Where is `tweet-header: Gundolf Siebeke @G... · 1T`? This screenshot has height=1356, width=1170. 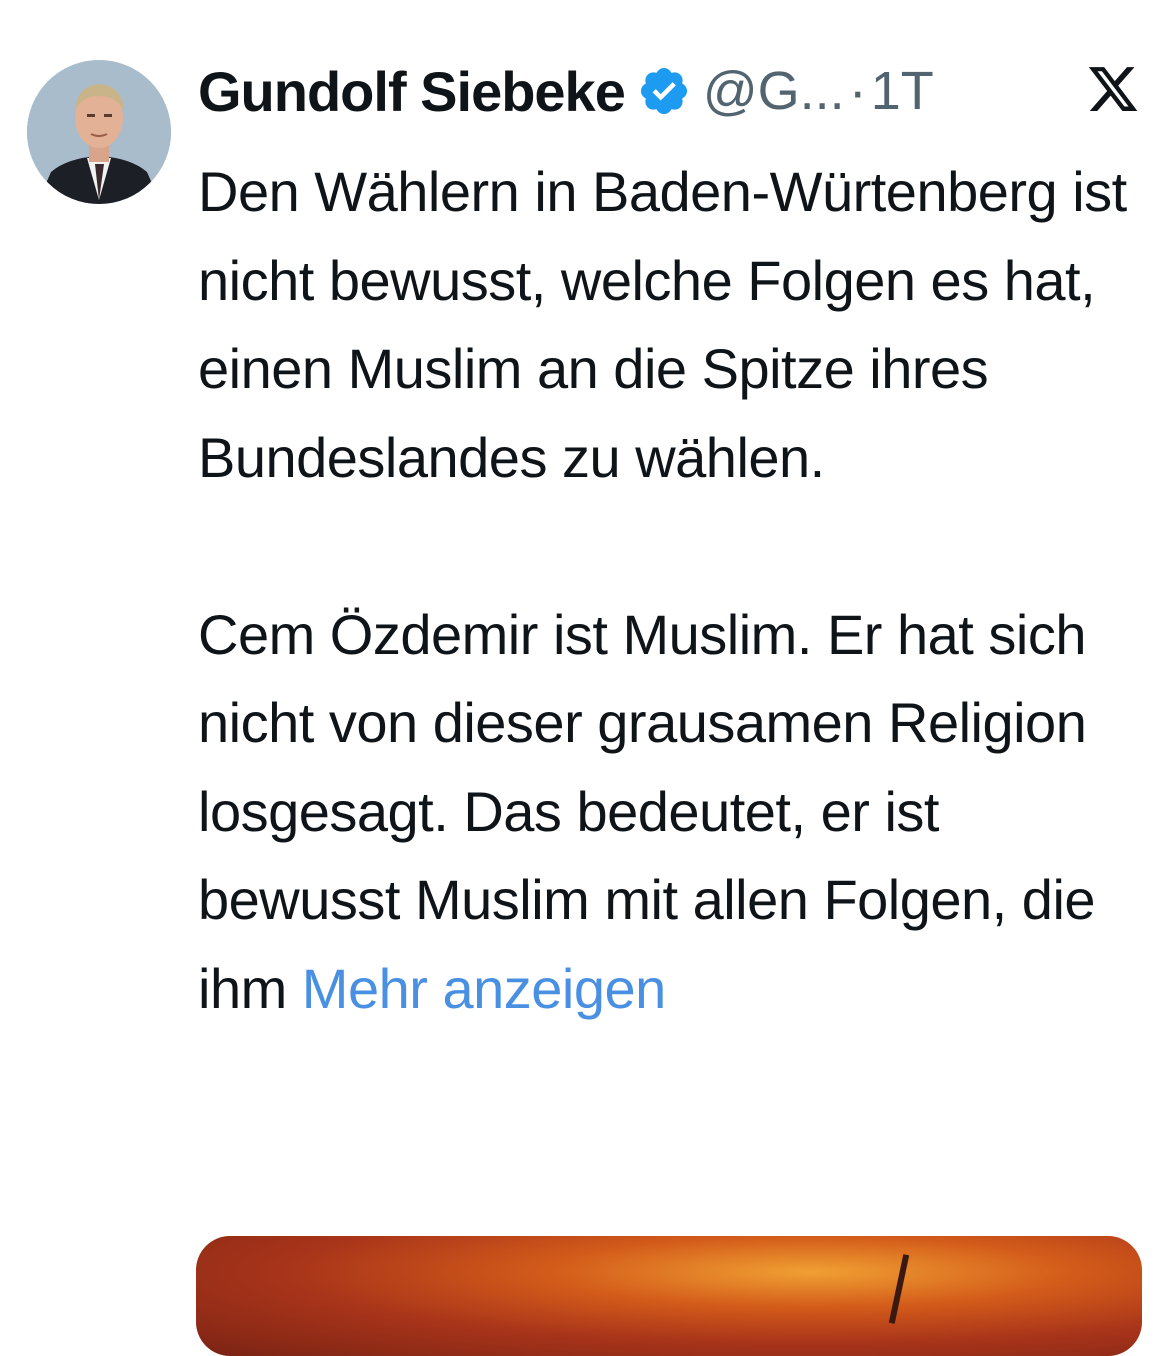 tweet-header: Gundolf Siebeke @G... · 1T is located at coordinates (674, 91).